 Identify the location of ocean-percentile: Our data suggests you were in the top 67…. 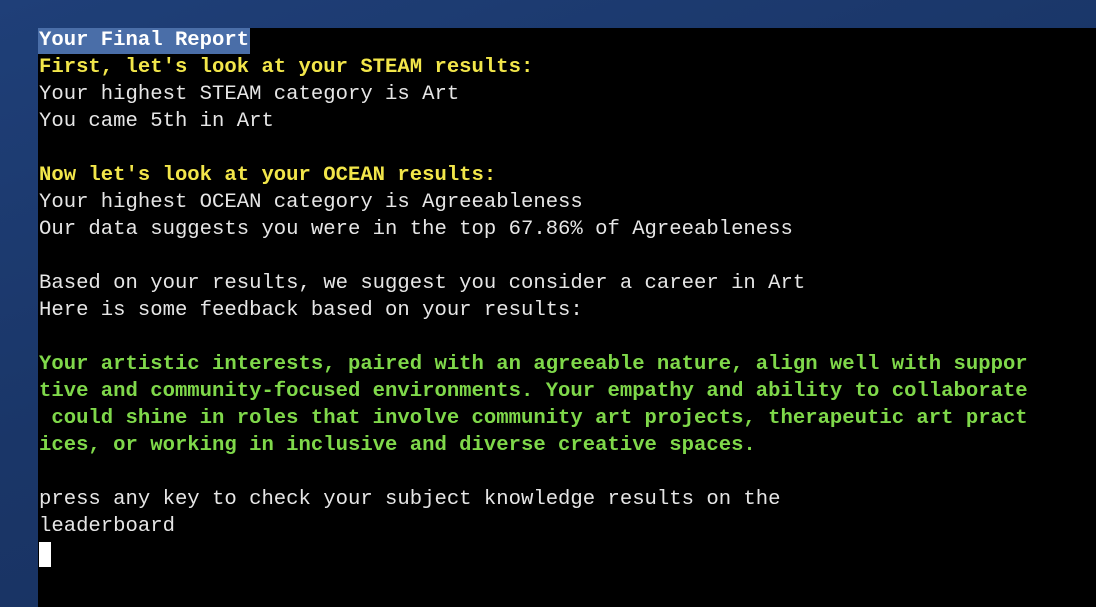
(416, 229).